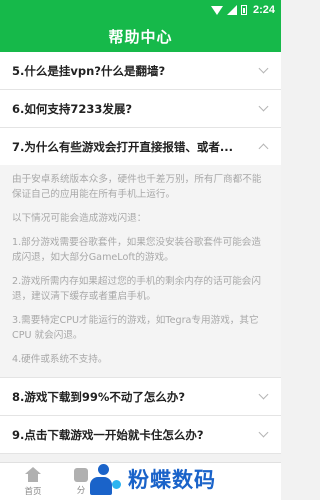  I want to click on chevron-up-icon, so click(263, 148).